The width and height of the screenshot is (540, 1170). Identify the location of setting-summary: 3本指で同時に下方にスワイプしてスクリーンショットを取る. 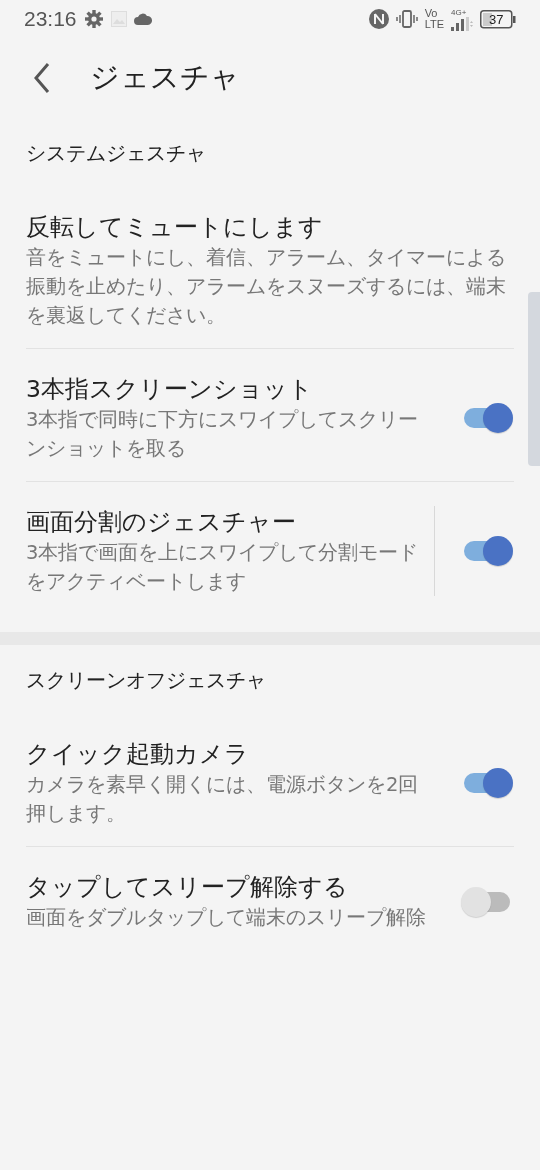
(223, 434).